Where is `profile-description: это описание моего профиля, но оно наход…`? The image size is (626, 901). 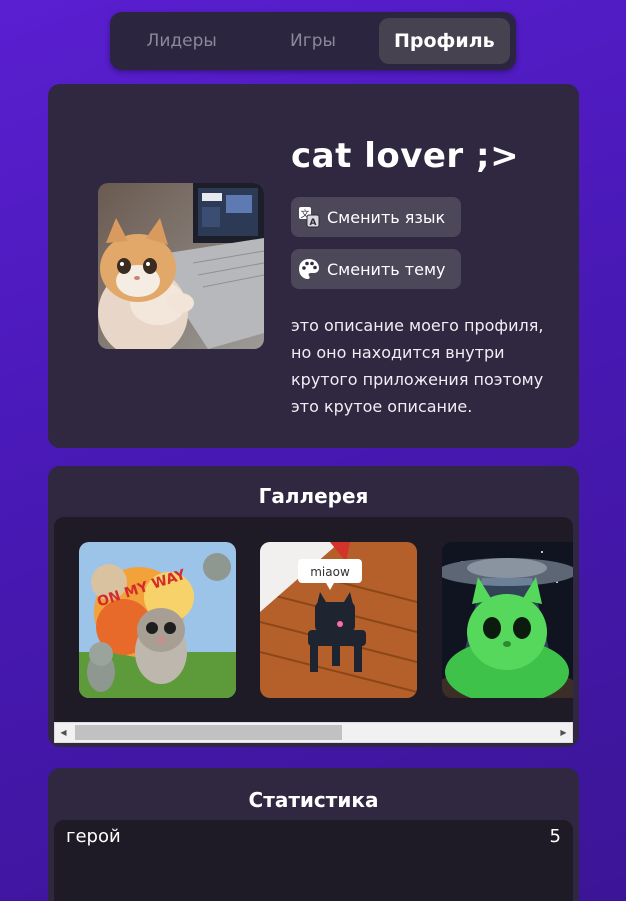 profile-description: это описание моего профиля, но оно наход… is located at coordinates (417, 366).